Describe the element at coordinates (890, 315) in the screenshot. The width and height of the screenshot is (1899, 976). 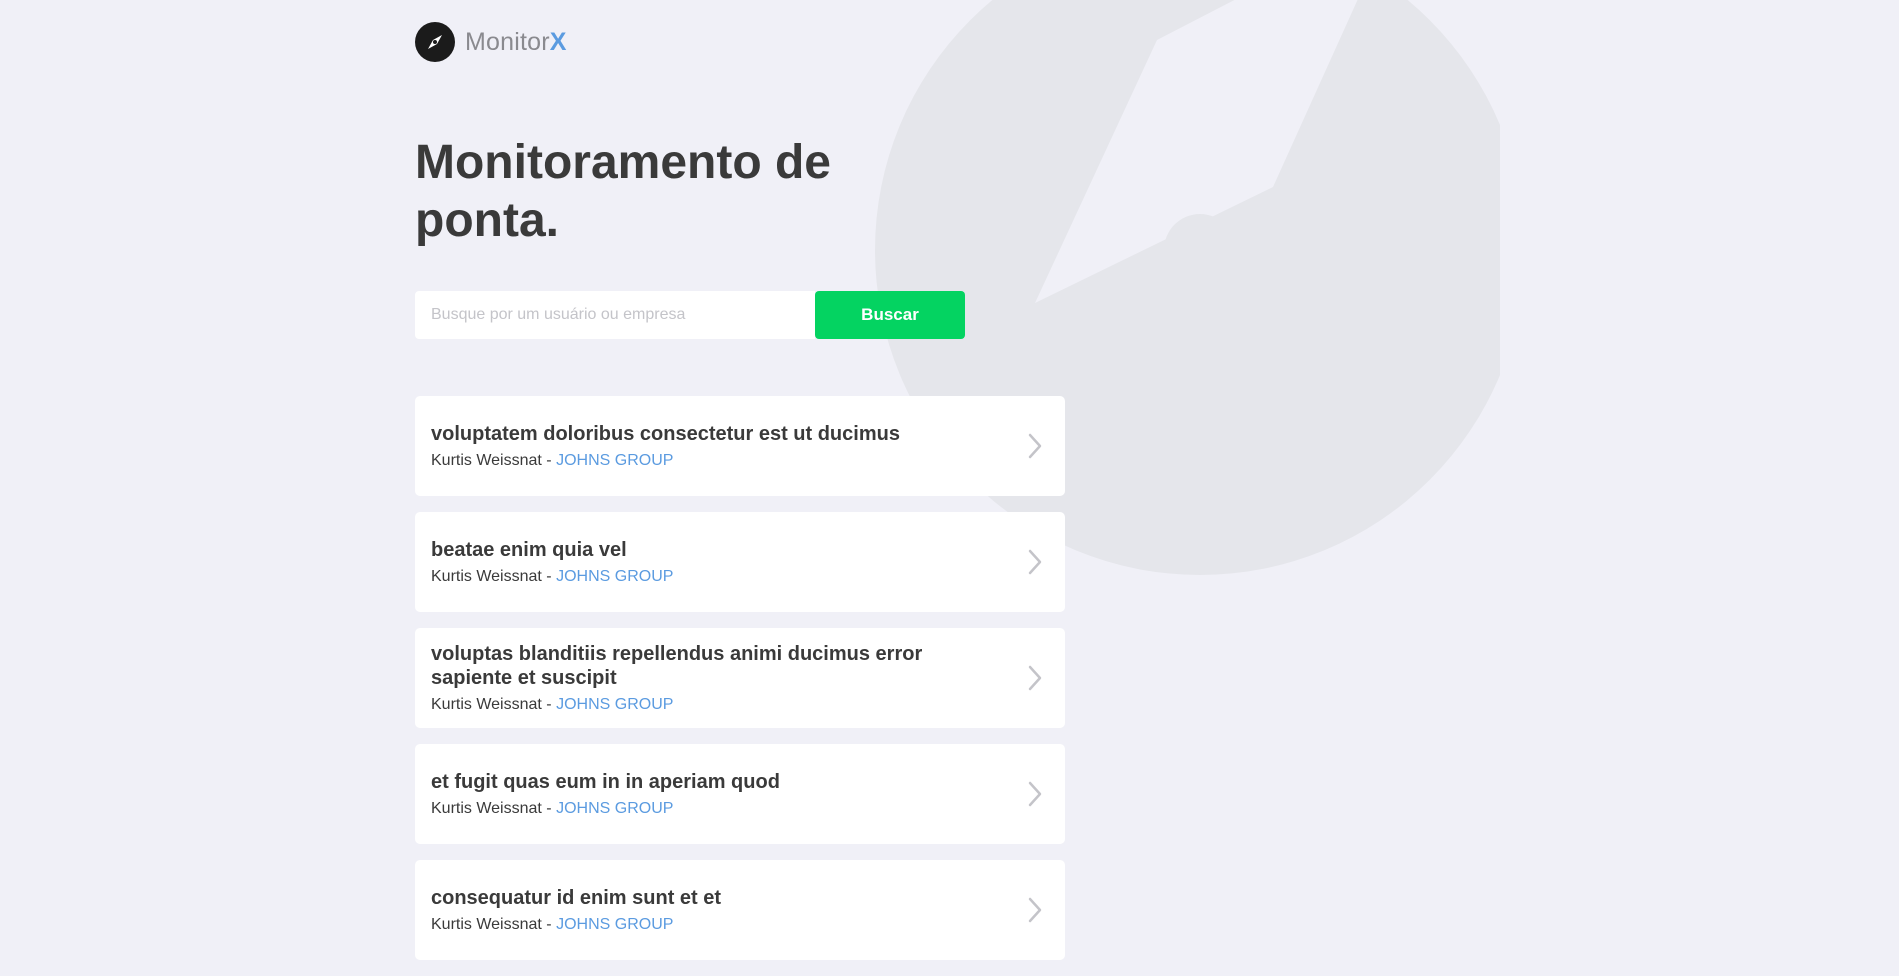
I see `search-button: Buscar` at that location.